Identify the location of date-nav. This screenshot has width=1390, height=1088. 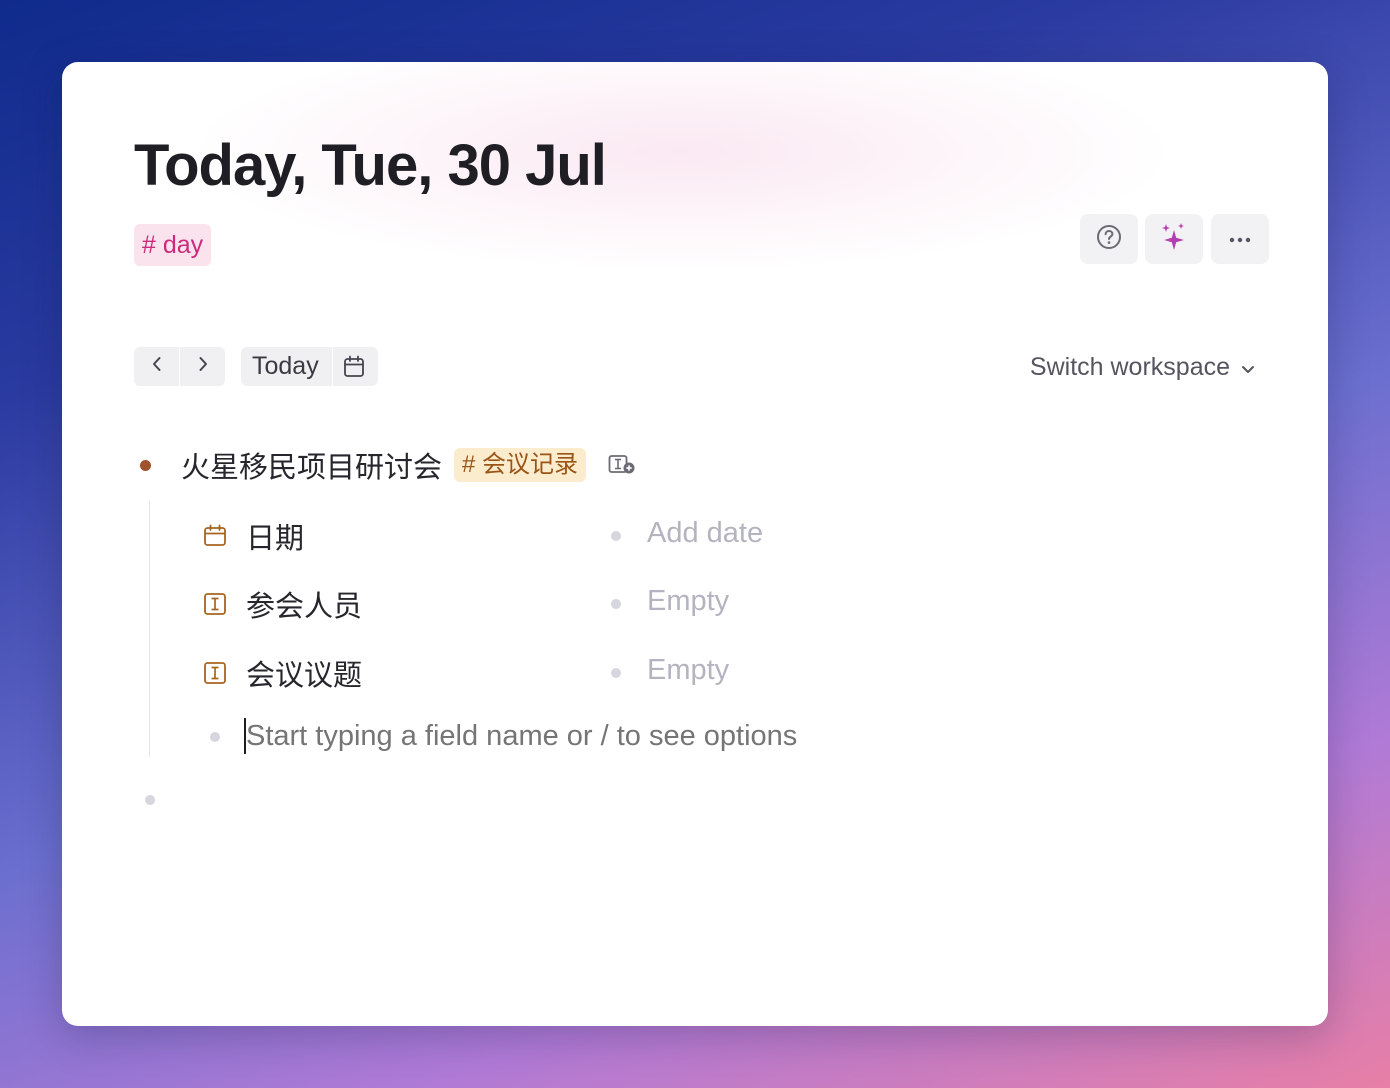
(179, 366).